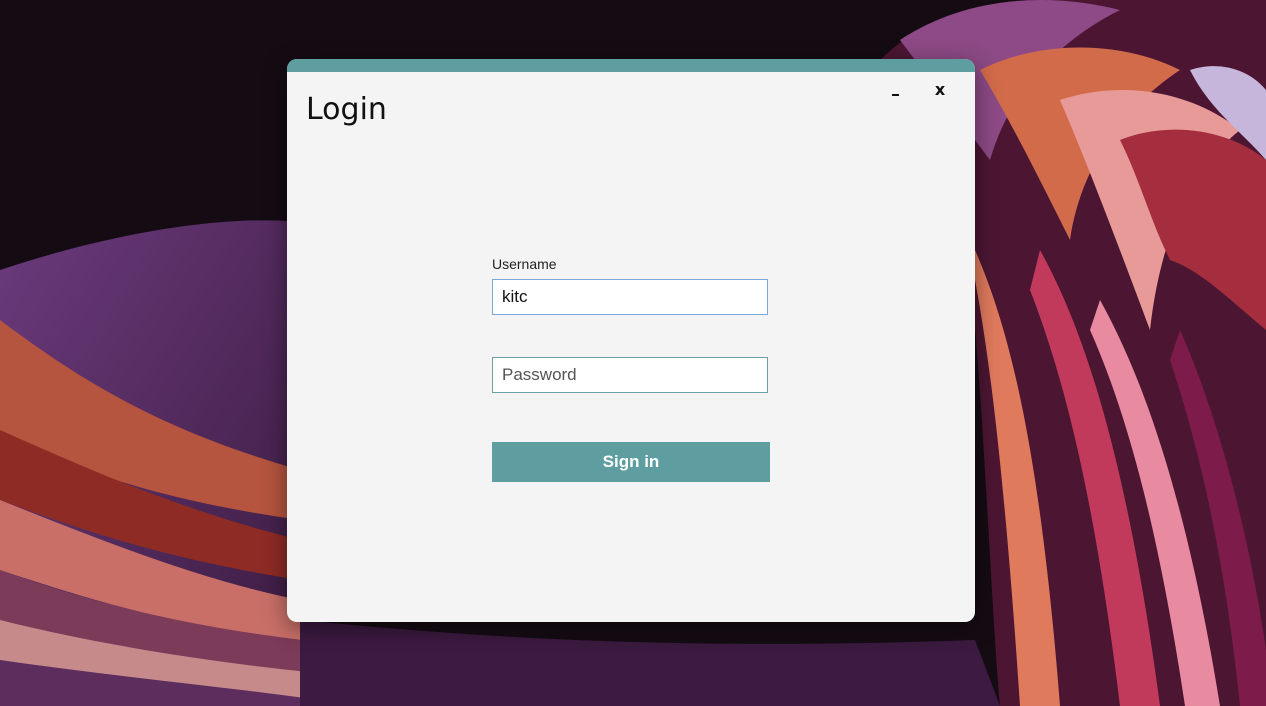 The height and width of the screenshot is (706, 1266). What do you see at coordinates (631, 462) in the screenshot?
I see `sign-in-button: Sign in` at bounding box center [631, 462].